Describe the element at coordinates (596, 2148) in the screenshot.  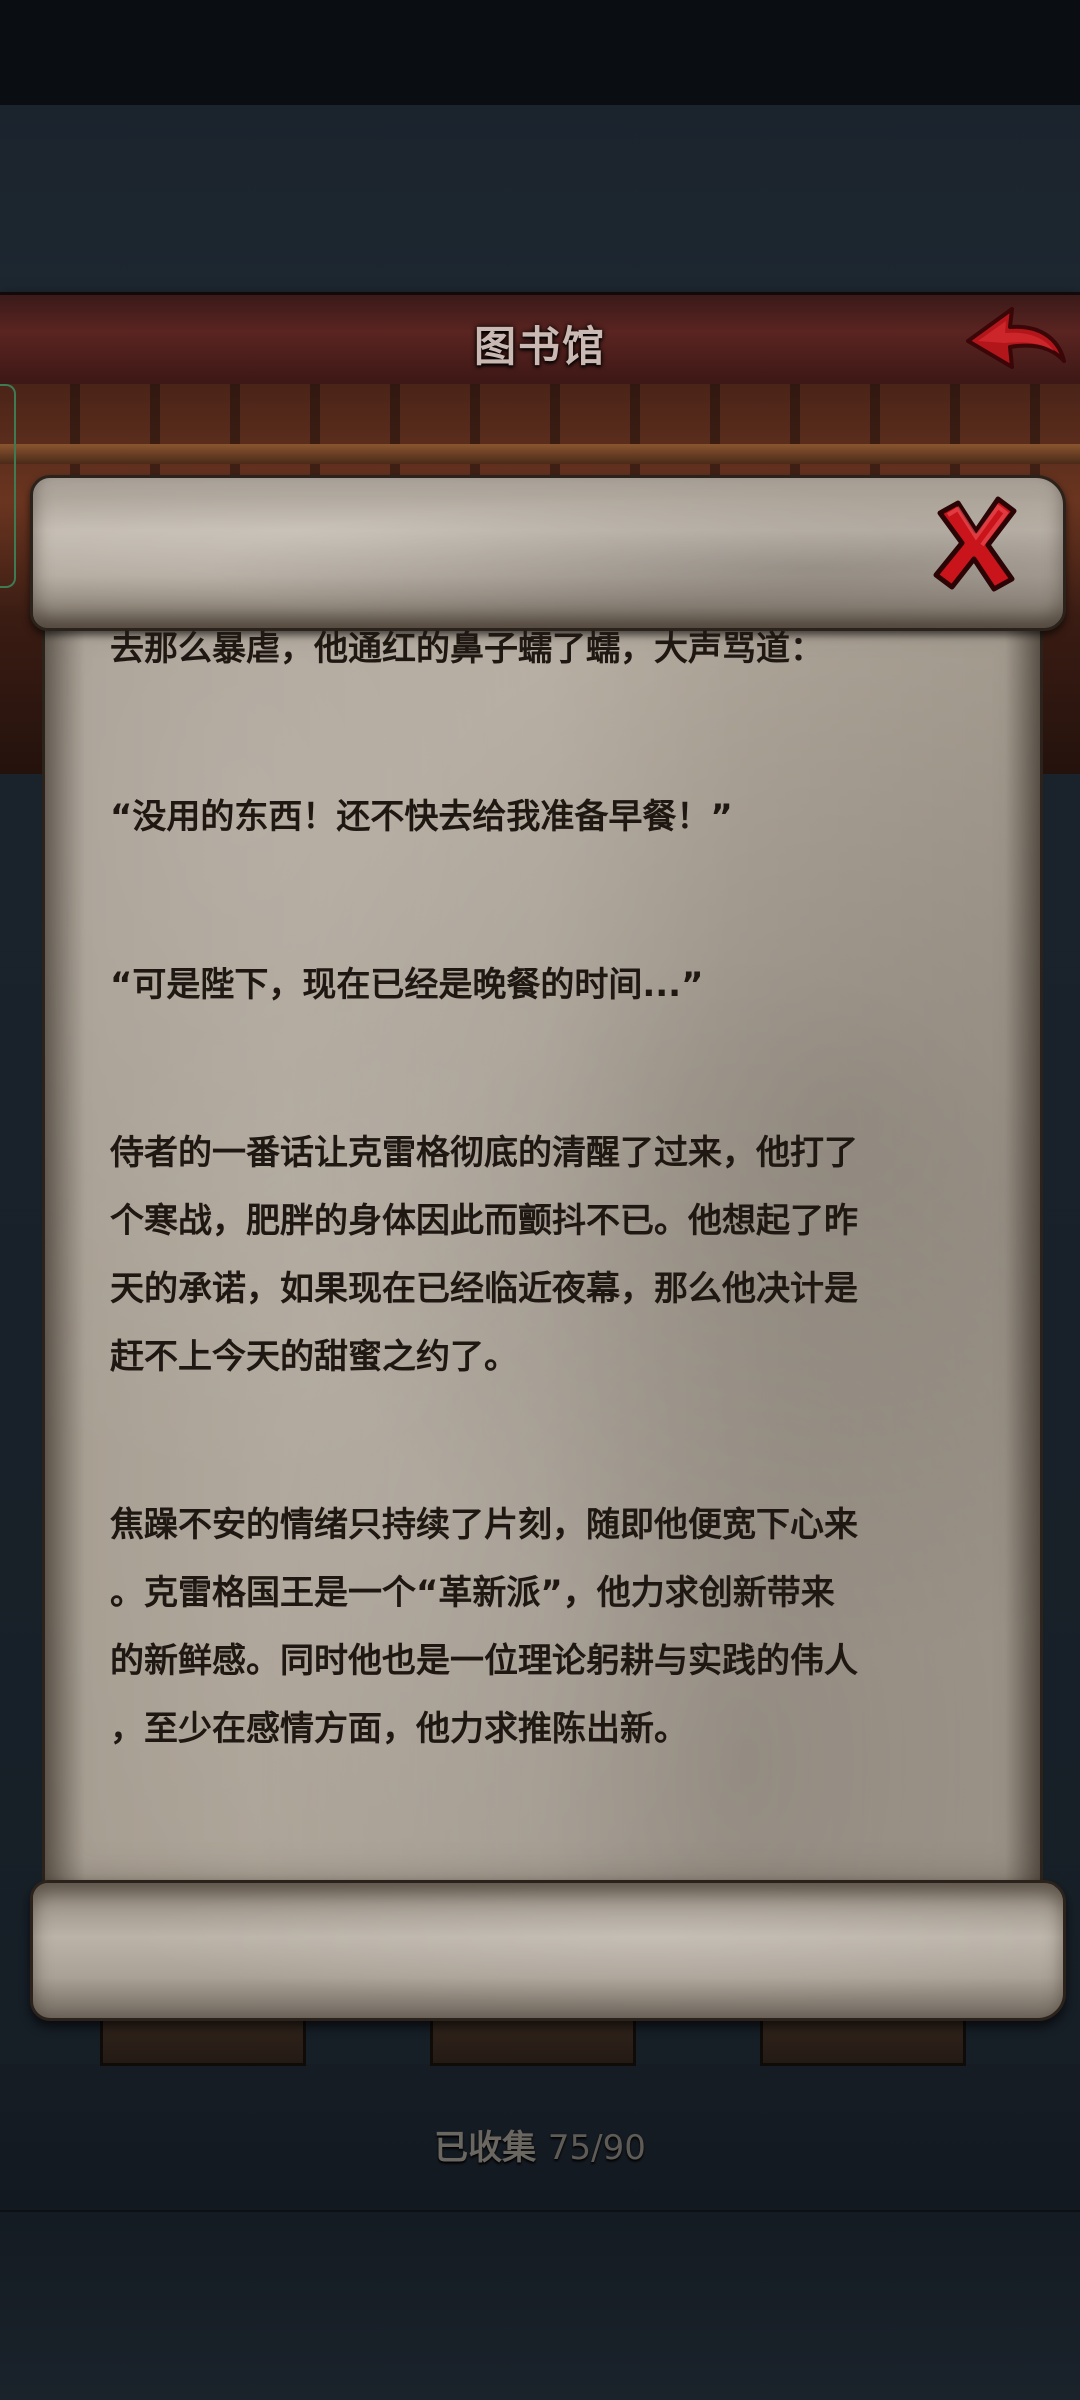
I see `collected-count: 75/90` at that location.